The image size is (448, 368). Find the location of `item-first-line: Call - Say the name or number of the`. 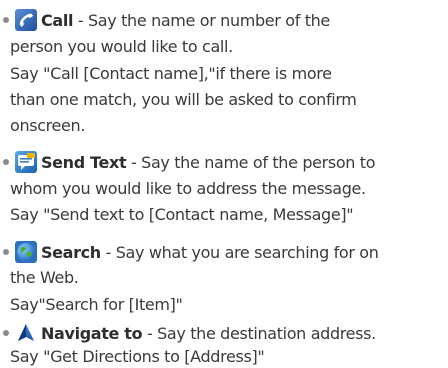

item-first-line: Call - Say the name or number of the is located at coordinates (165, 20).